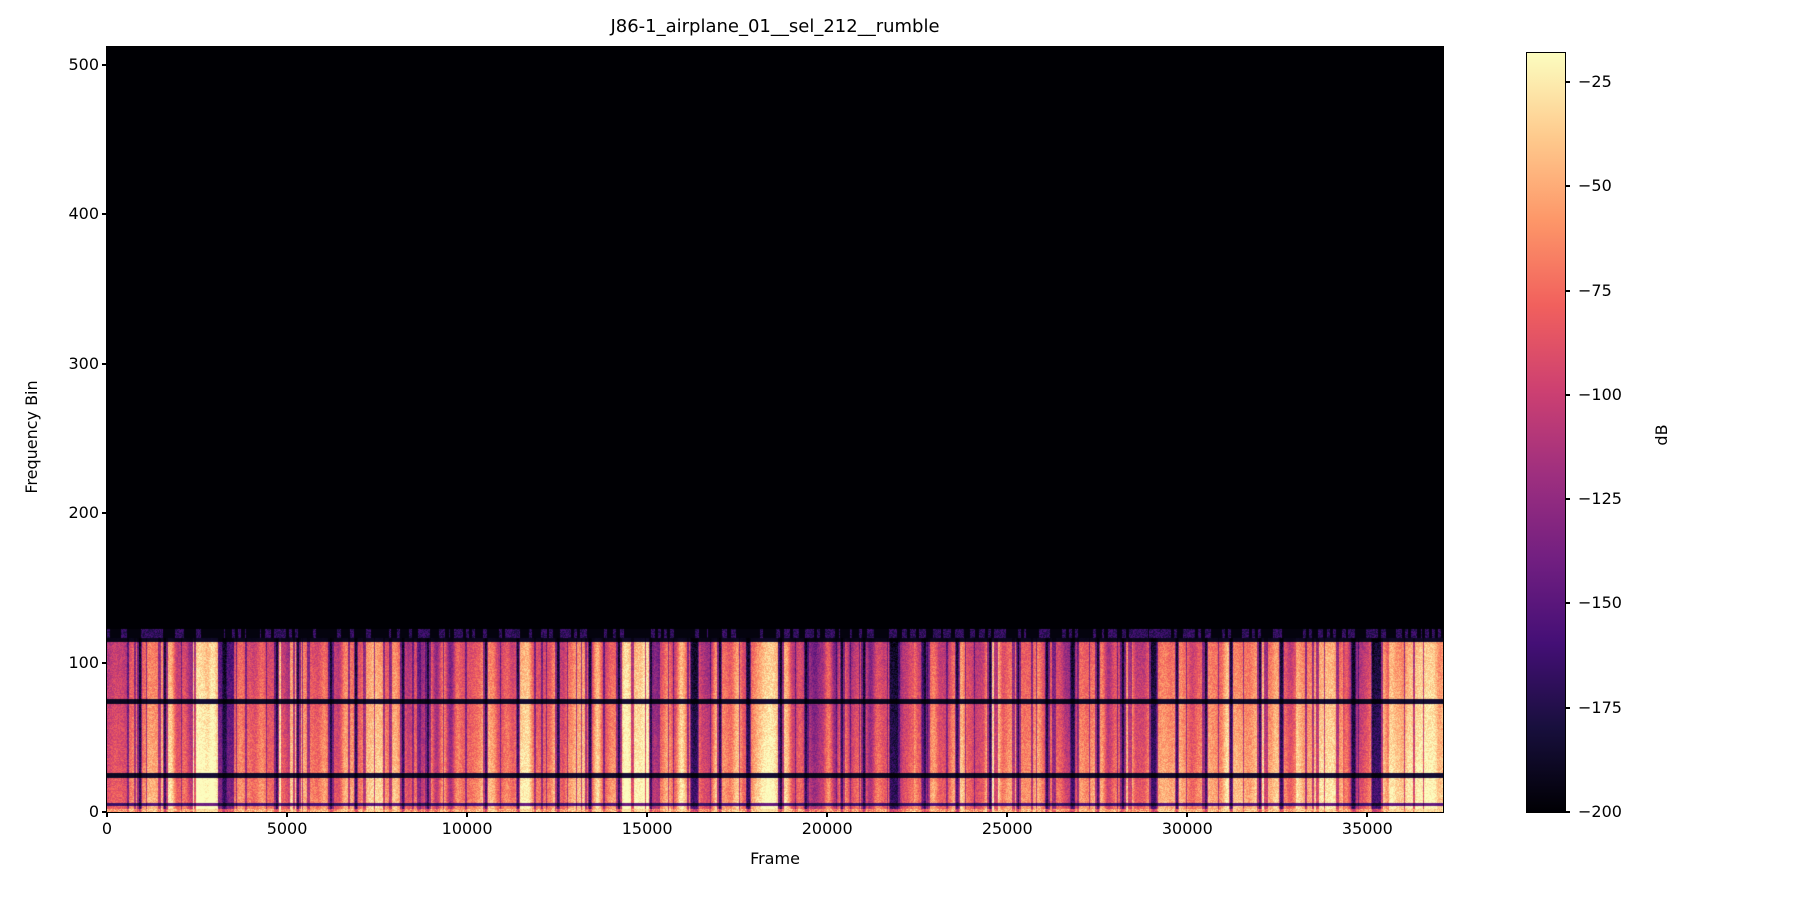 The height and width of the screenshot is (900, 1800). What do you see at coordinates (1595, 186) in the screenshot?
I see `colorbar-tick-label: −50` at bounding box center [1595, 186].